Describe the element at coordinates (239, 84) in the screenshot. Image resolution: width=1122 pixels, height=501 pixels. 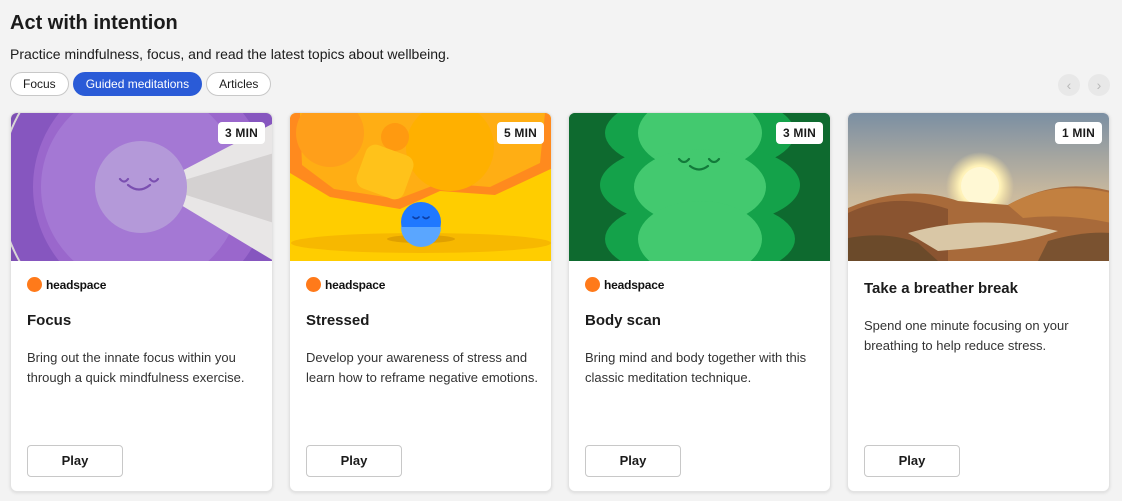
I see `filter-articles: Articles` at that location.